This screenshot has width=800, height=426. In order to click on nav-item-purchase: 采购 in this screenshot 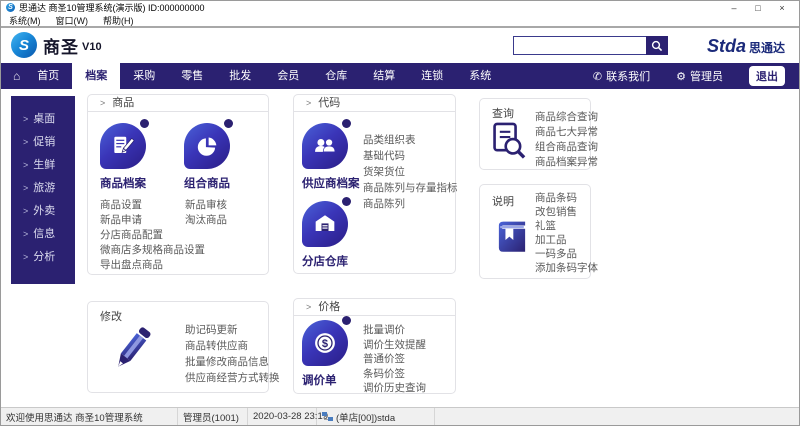, I will do `click(144, 76)`.